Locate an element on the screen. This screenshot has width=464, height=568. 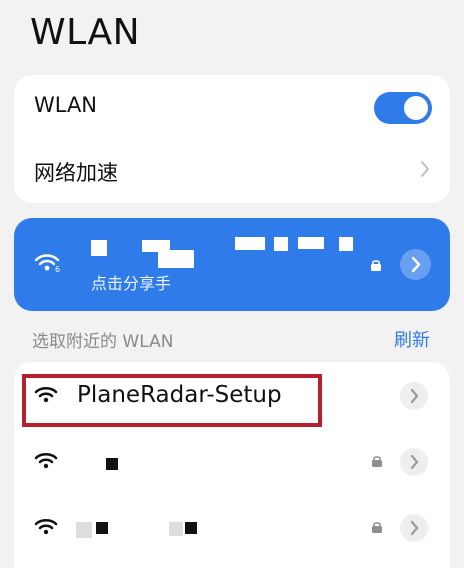
wifi-6-icon: 6 is located at coordinates (47, 263).